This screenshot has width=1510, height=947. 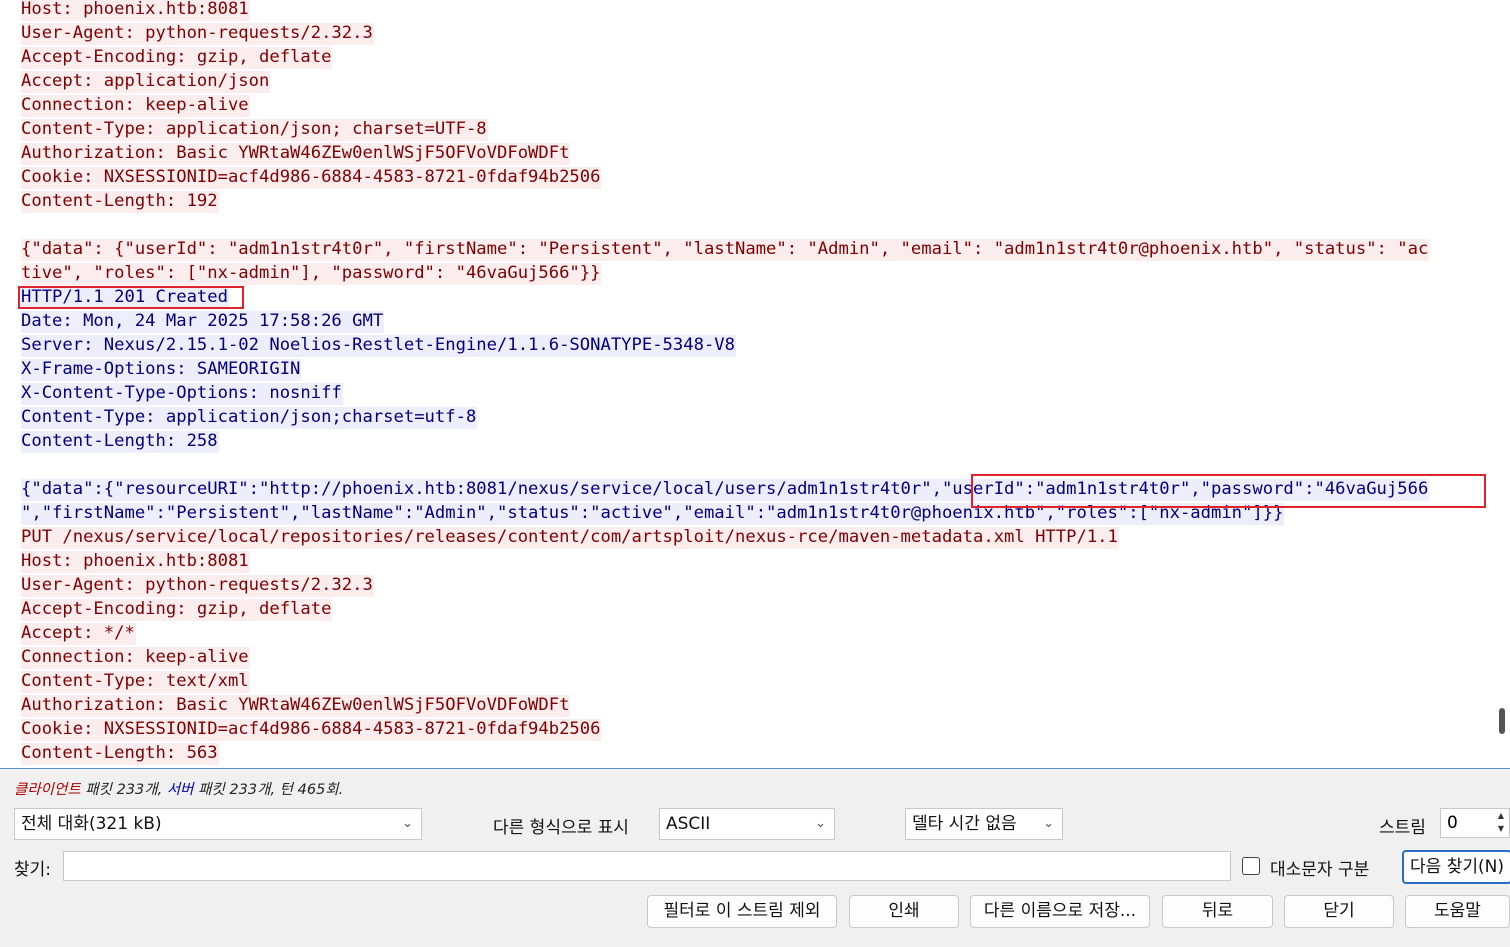 What do you see at coordinates (964, 824) in the screenshot?
I see `delta-time-select-value: 델타 시간 없음` at bounding box center [964, 824].